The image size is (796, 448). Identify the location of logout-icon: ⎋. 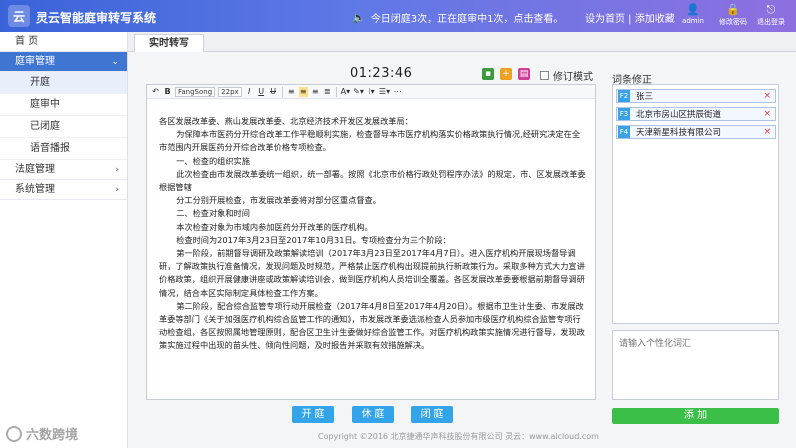
(771, 9).